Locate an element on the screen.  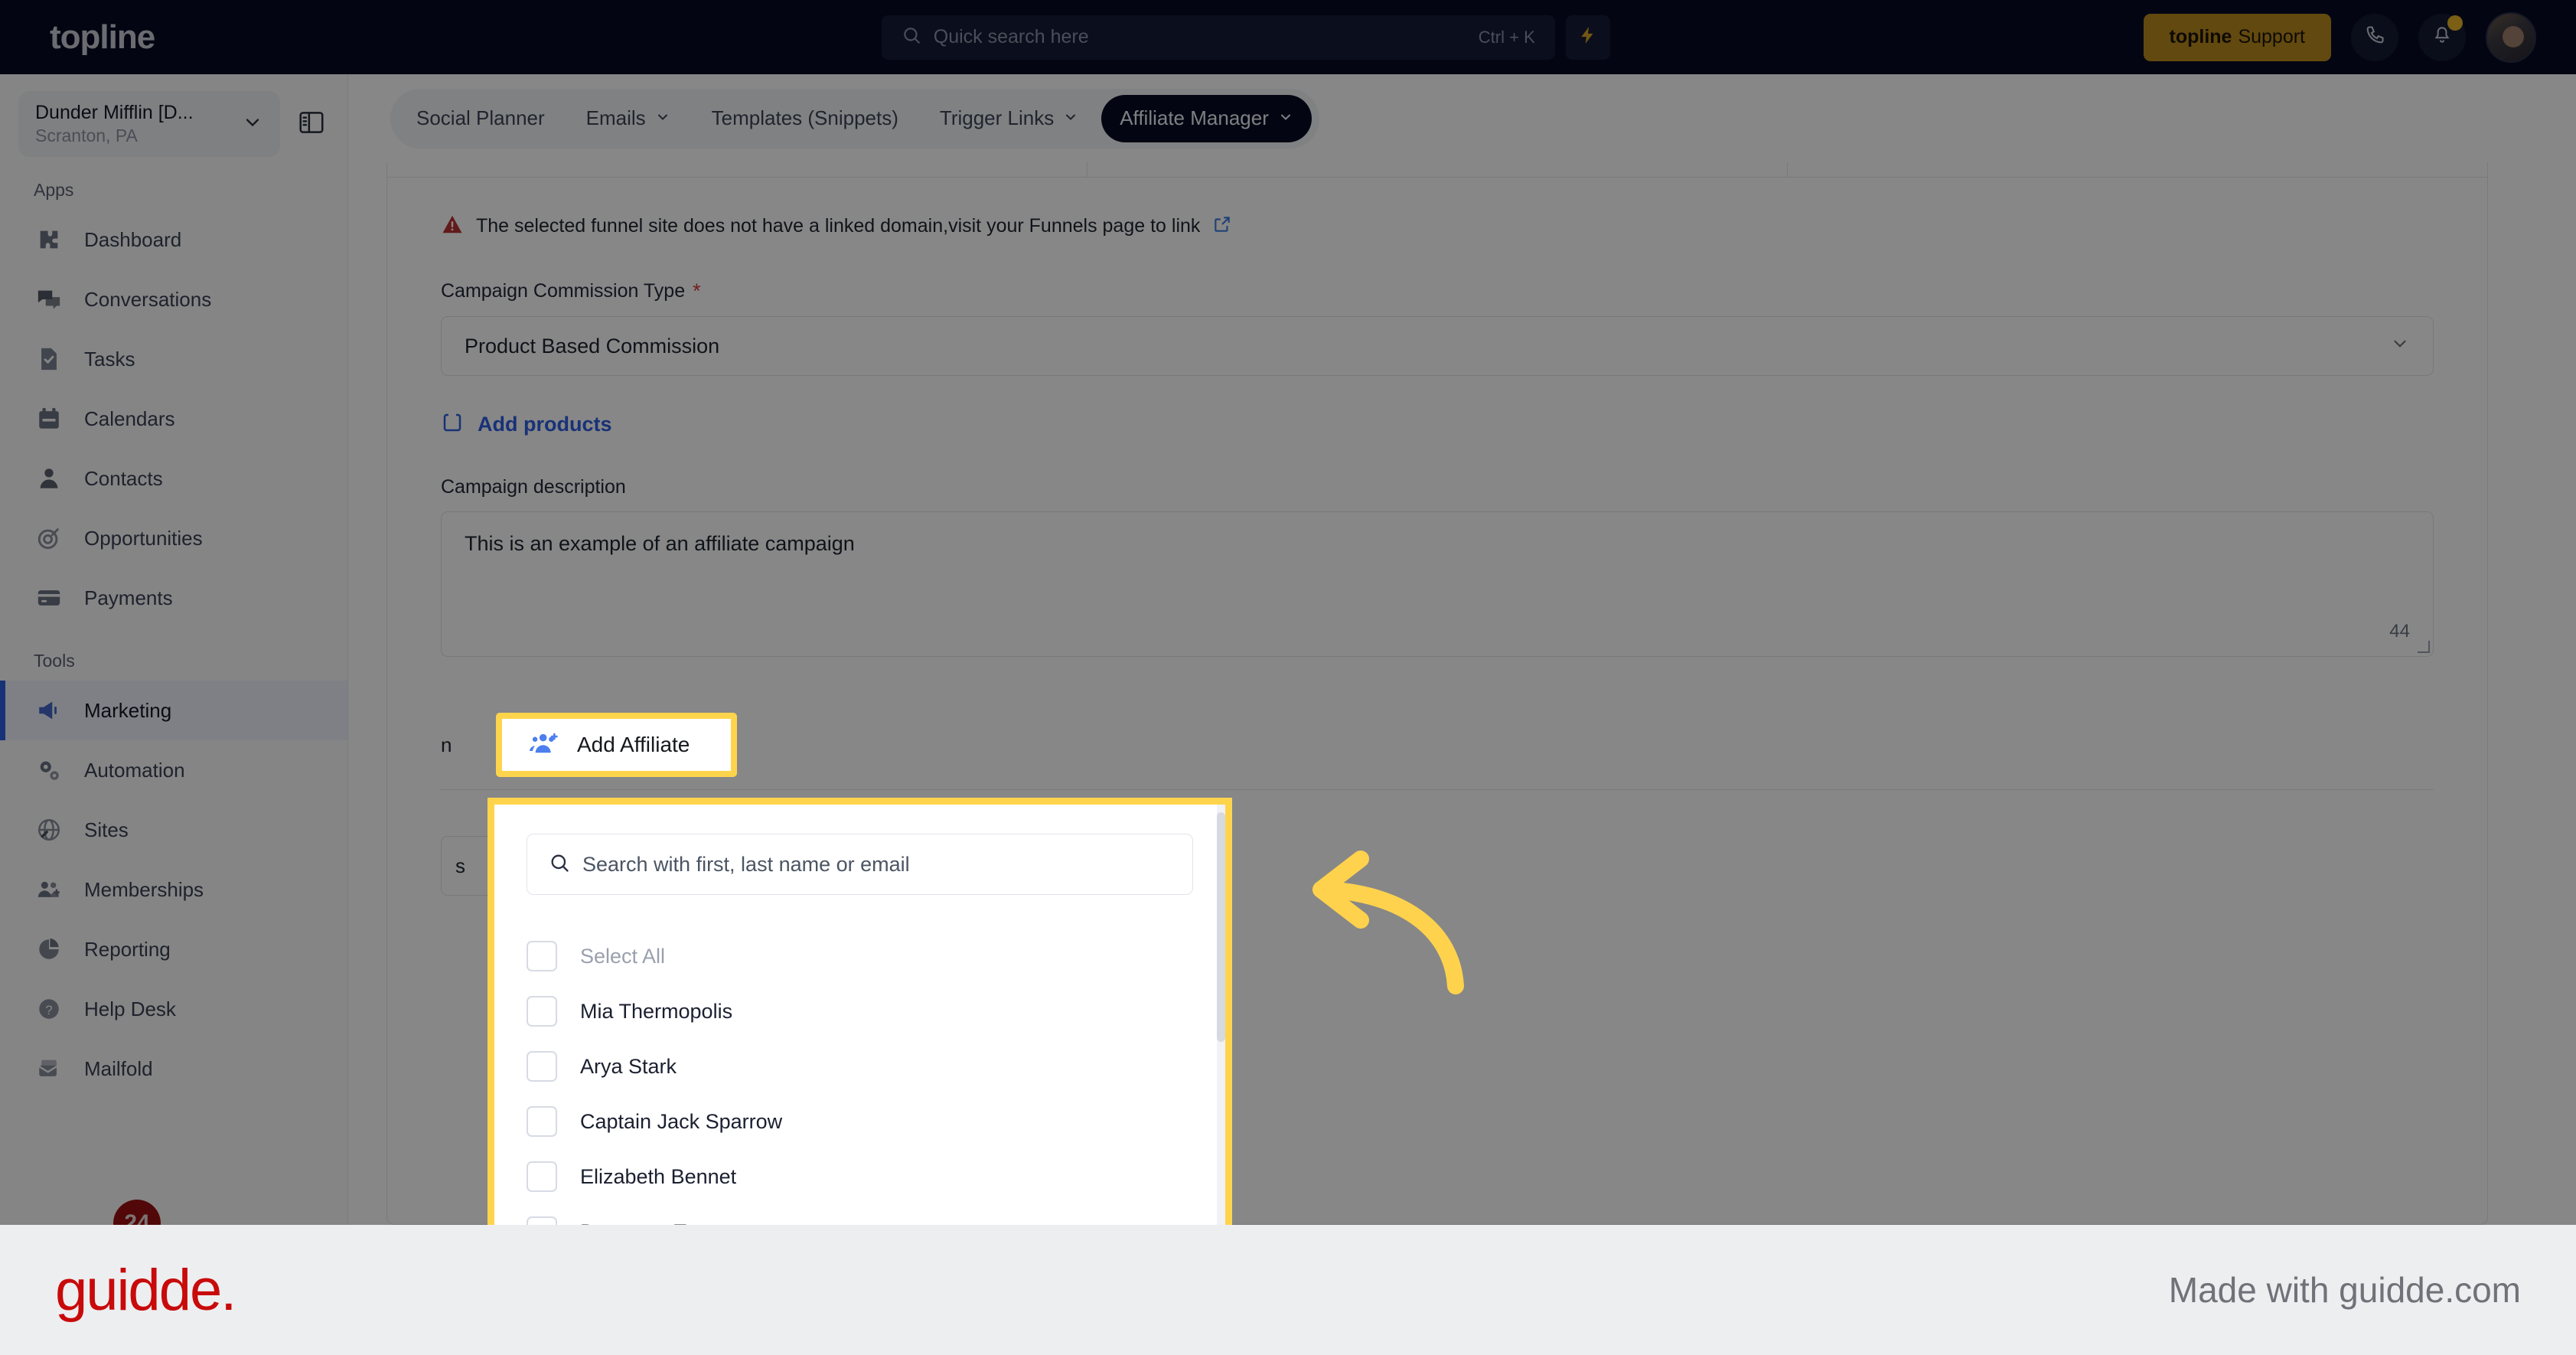
tab-trigger-links: Trigger Links is located at coordinates (1009, 119).